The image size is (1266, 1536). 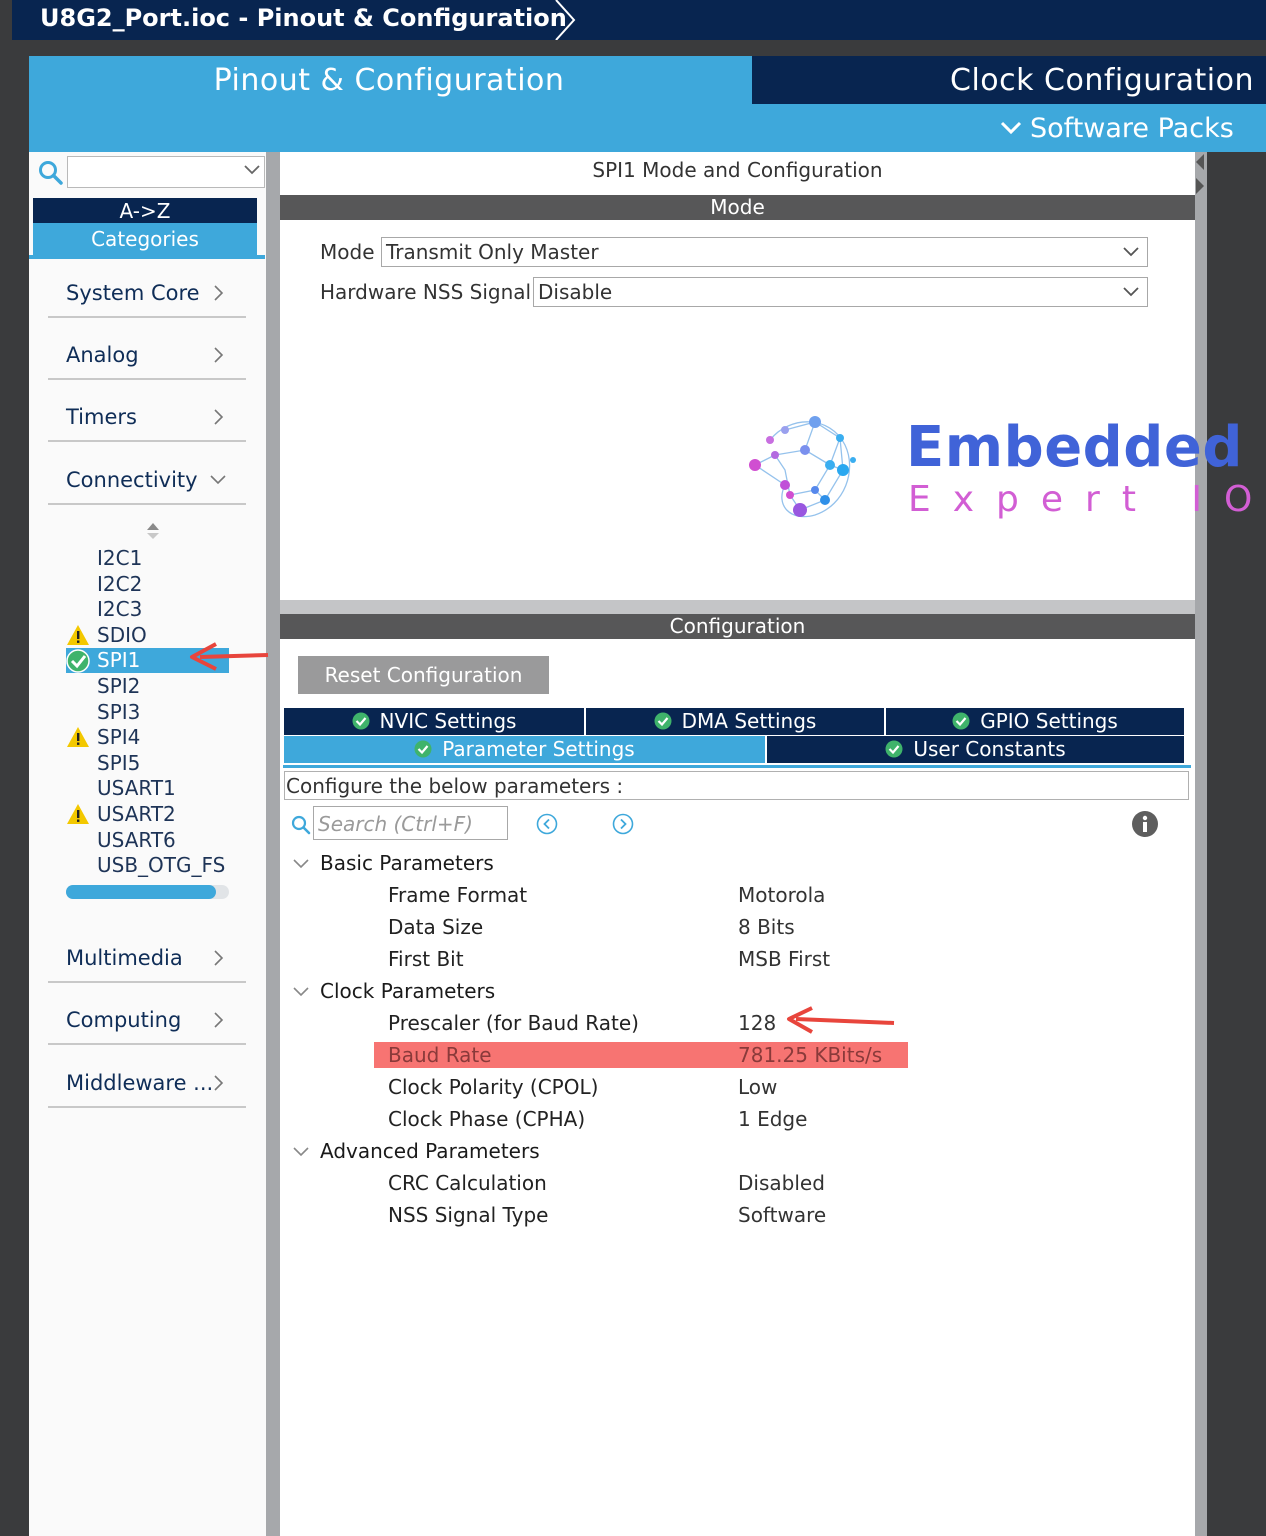 I want to click on tab-dma-settings: DMA Settings, so click(x=736, y=721).